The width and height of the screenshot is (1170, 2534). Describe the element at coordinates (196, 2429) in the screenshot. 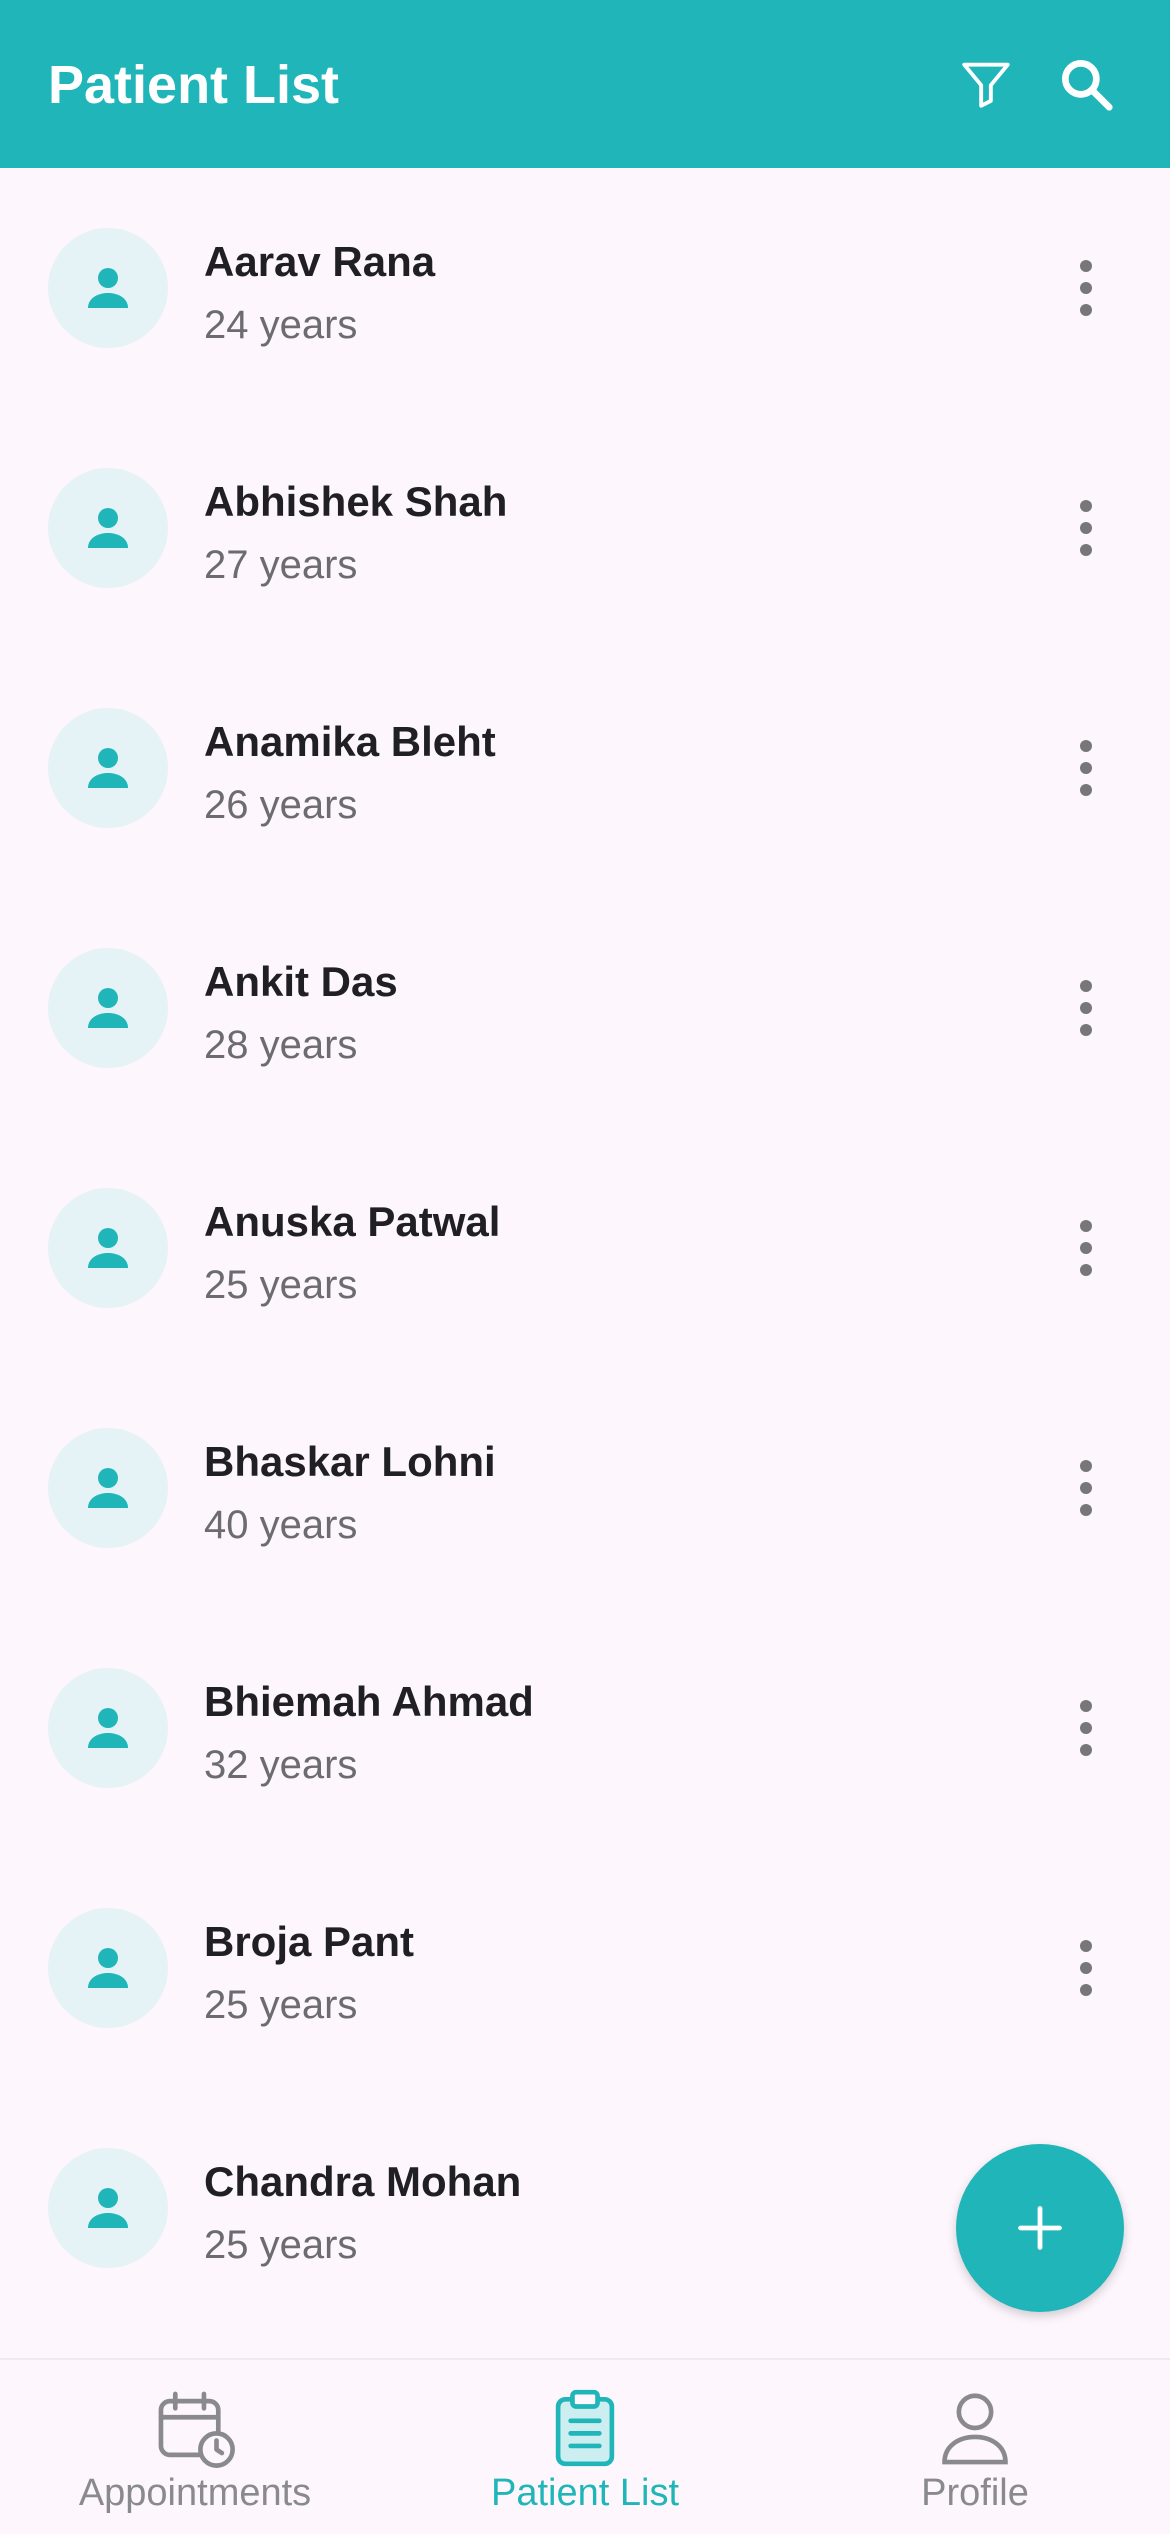

I see `calendar-clock-icon` at that location.